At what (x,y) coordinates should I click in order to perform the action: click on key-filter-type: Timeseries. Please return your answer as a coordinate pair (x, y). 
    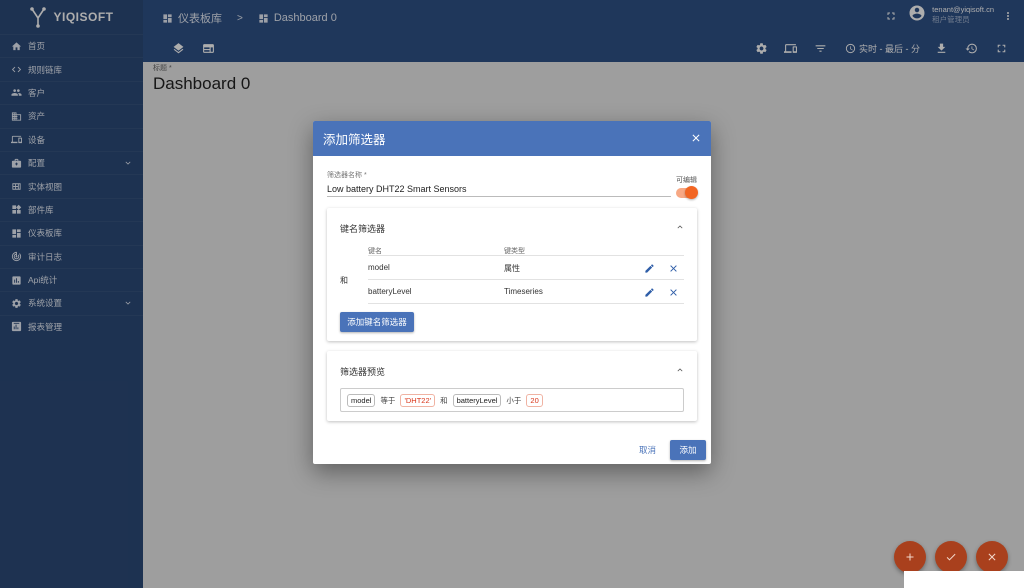
    Looking at the image, I should click on (523, 291).